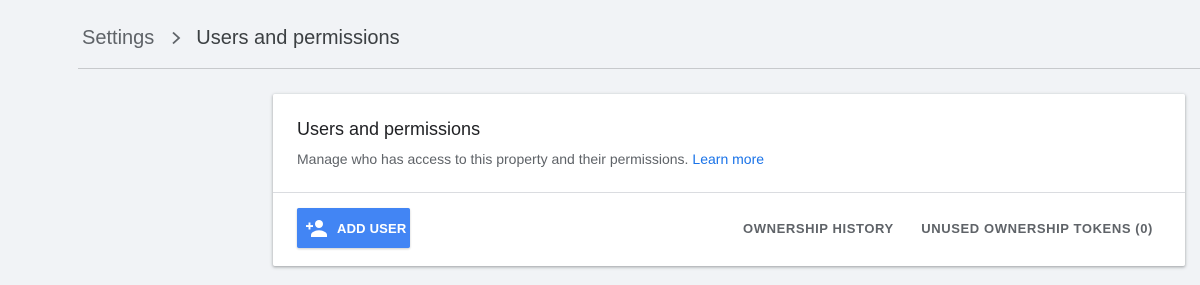 Image resolution: width=1200 pixels, height=285 pixels. What do you see at coordinates (1037, 229) in the screenshot?
I see `unused-ownership-tokens-button: UNUSED OWNERSHIP TOKENS (0)` at bounding box center [1037, 229].